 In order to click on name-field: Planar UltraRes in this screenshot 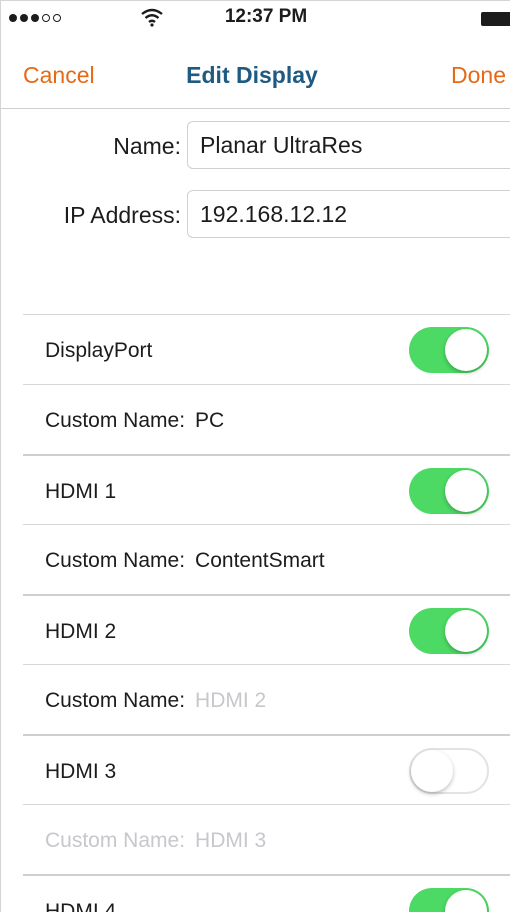, I will do `click(348, 145)`.